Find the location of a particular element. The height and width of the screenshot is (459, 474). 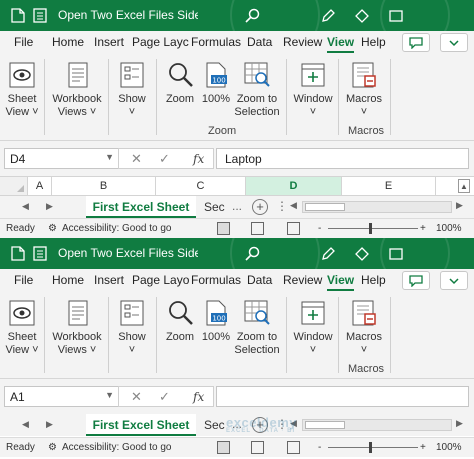

tab-page-layout: Page Layo is located at coordinates (160, 280).